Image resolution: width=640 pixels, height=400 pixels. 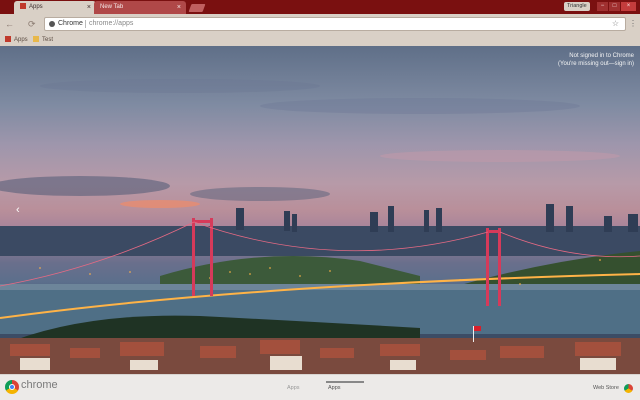 I want to click on chrome-logo-icon, so click(x=12, y=387).